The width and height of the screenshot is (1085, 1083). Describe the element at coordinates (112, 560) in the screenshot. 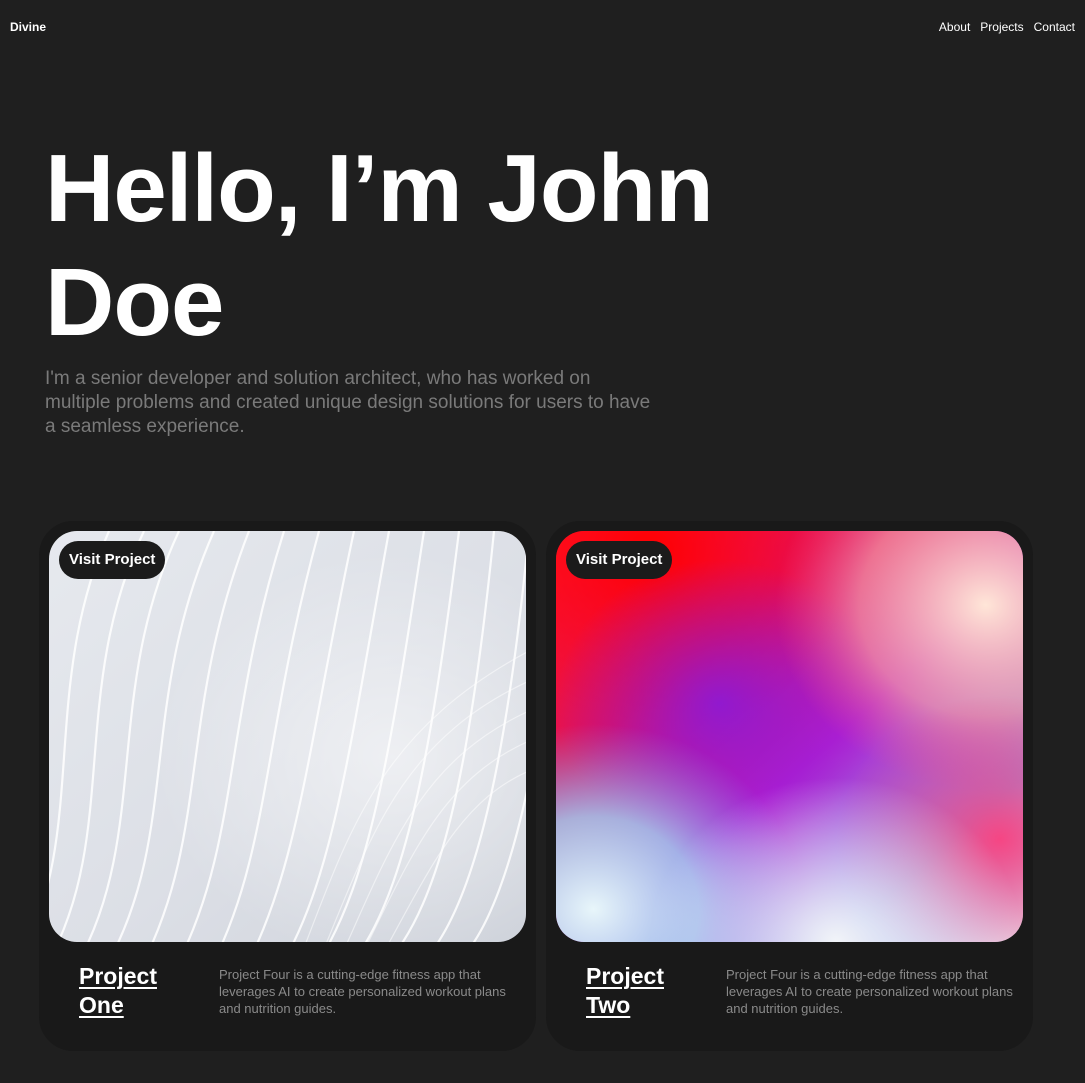

I see `visit-project-one-button: Visit Project` at that location.